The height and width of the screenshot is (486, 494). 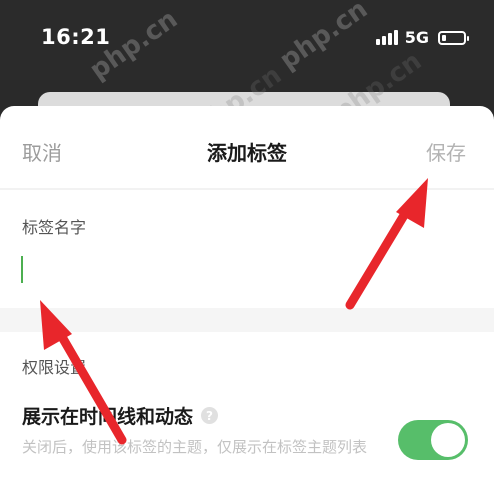 I want to click on toggle-knob, so click(x=448, y=440).